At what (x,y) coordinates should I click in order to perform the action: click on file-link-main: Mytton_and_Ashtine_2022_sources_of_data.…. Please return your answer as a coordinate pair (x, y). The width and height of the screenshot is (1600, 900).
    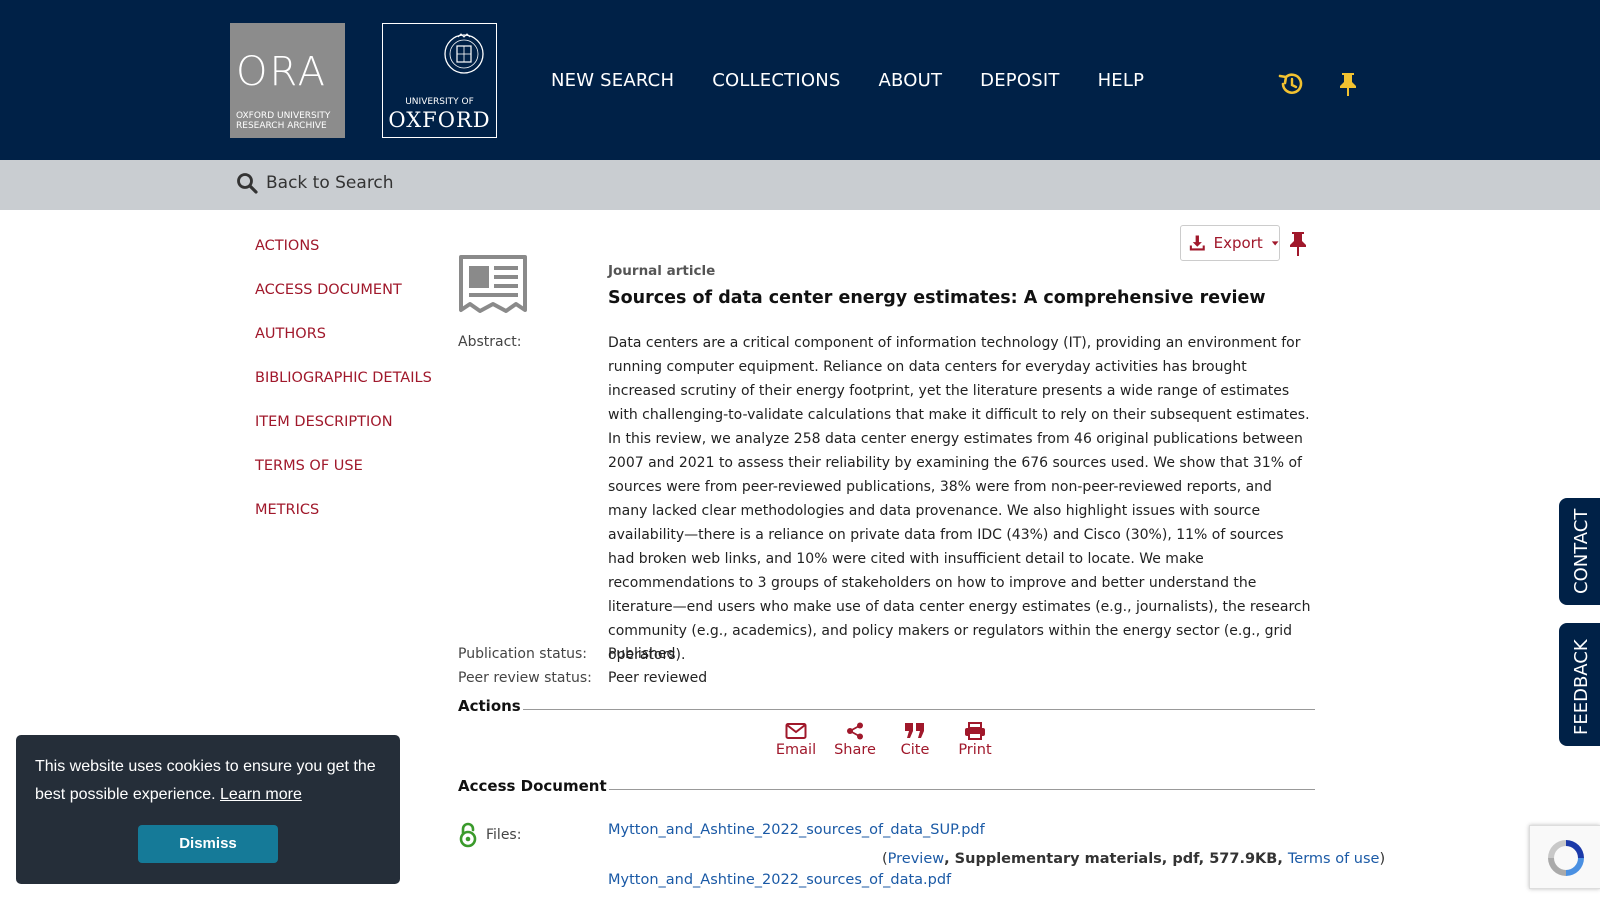
    Looking at the image, I should click on (779, 880).